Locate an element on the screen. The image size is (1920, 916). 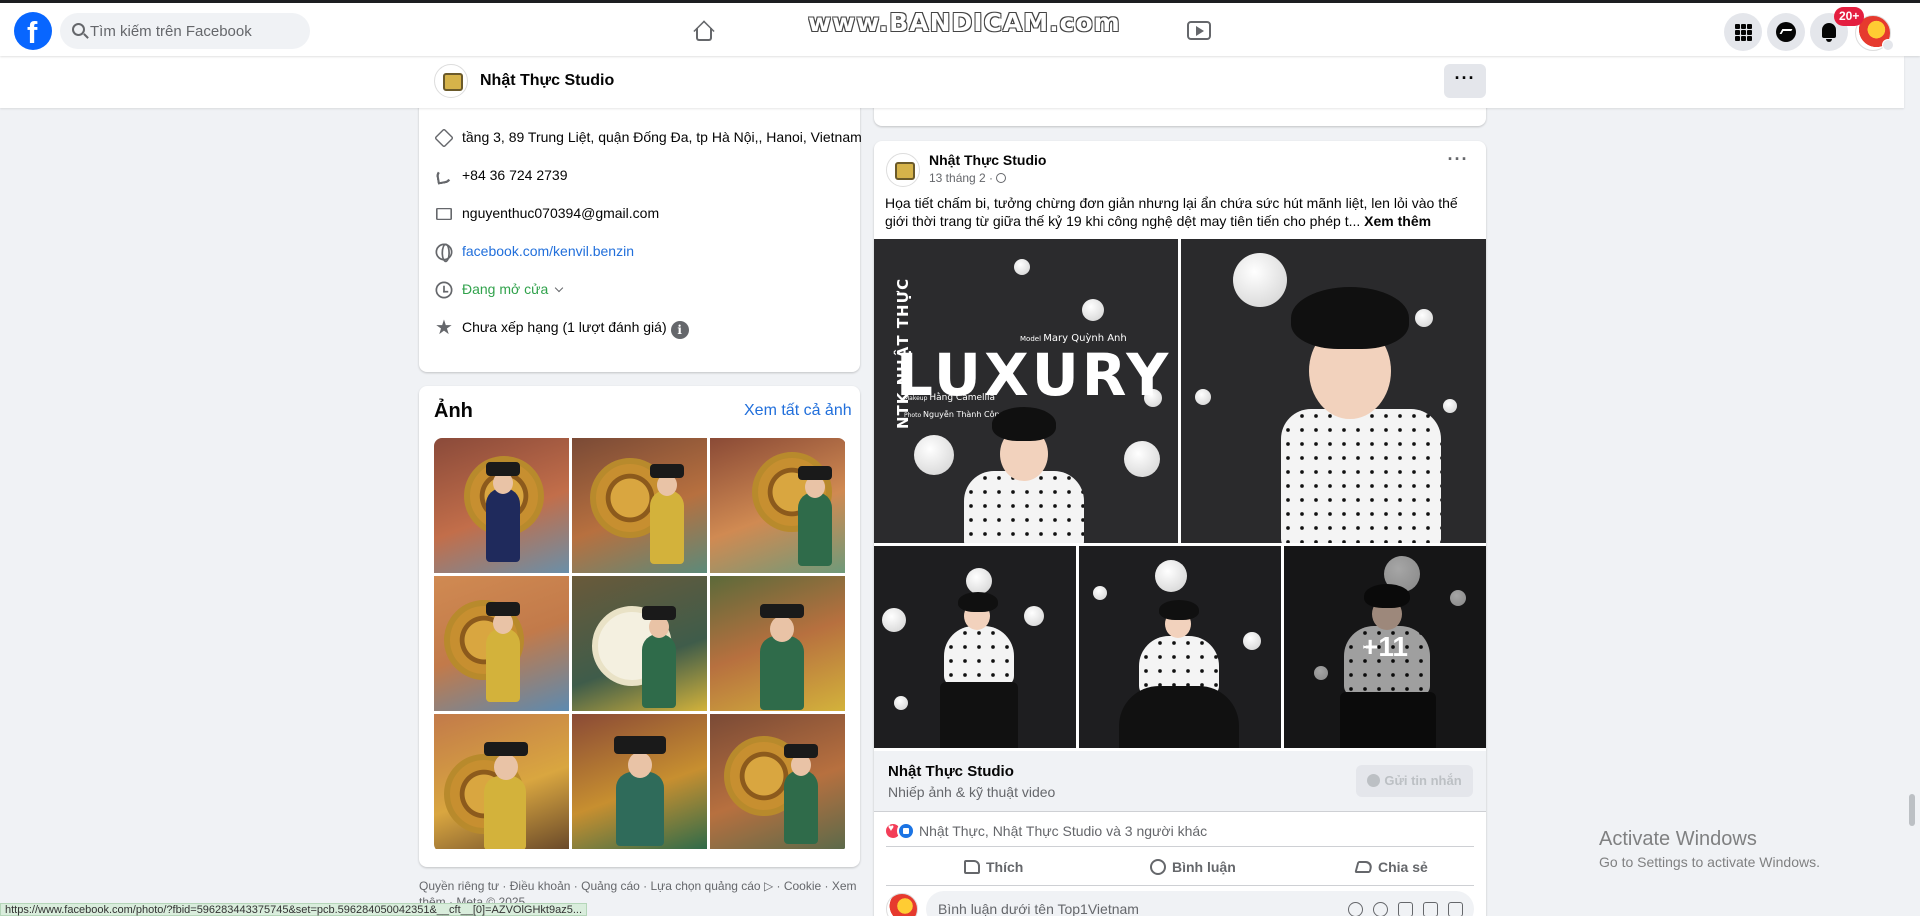
search-icon is located at coordinates (78, 29).